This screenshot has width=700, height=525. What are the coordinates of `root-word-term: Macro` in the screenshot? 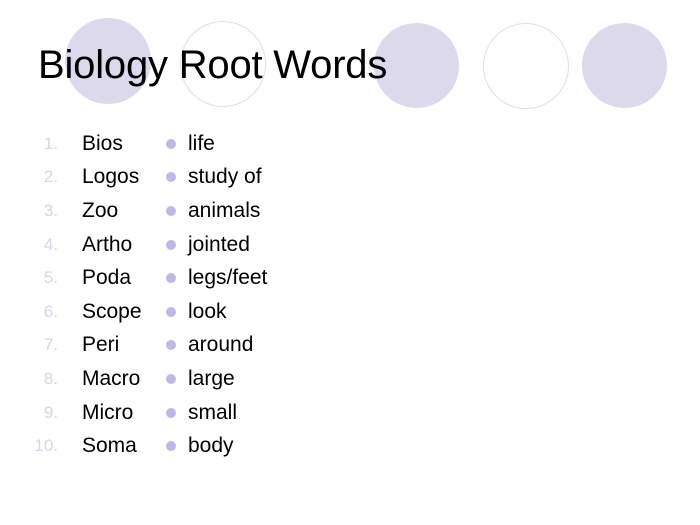 It's located at (111, 378).